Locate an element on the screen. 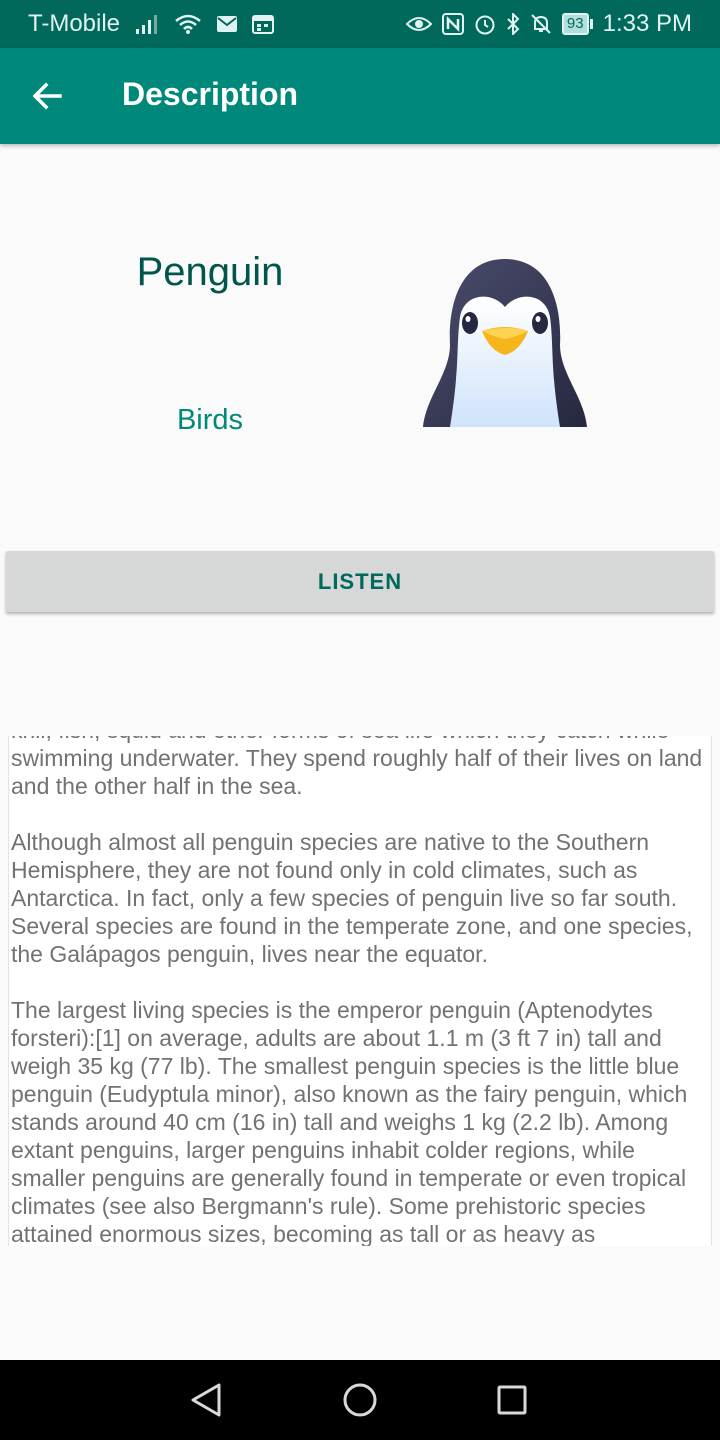 This screenshot has width=720, height=1440. nav-home-button is located at coordinates (360, 1400).